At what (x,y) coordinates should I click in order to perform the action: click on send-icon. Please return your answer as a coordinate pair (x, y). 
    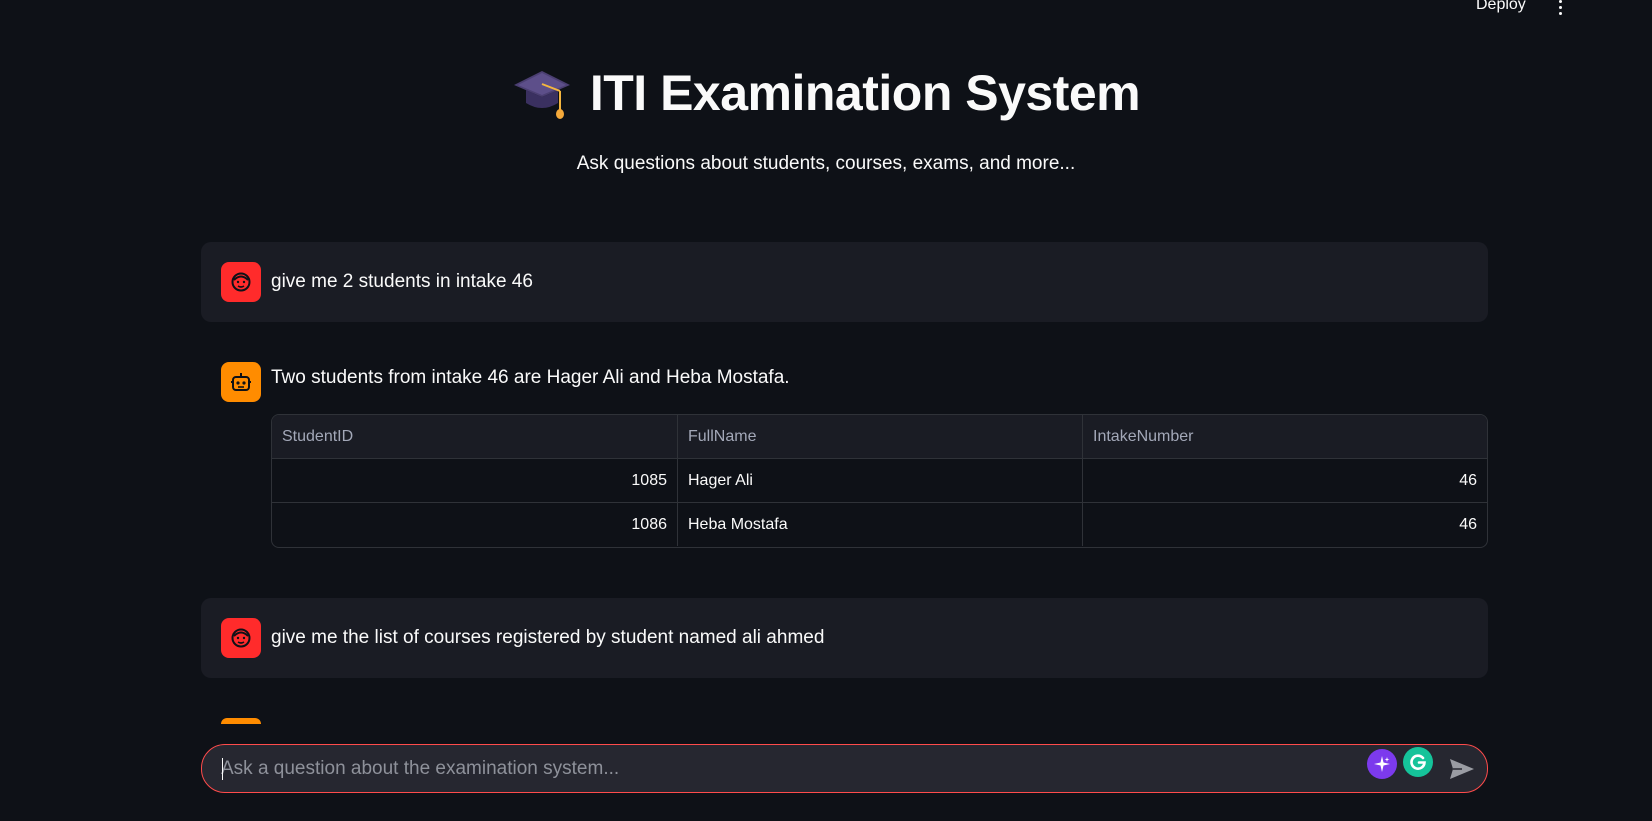
    Looking at the image, I should click on (1462, 769).